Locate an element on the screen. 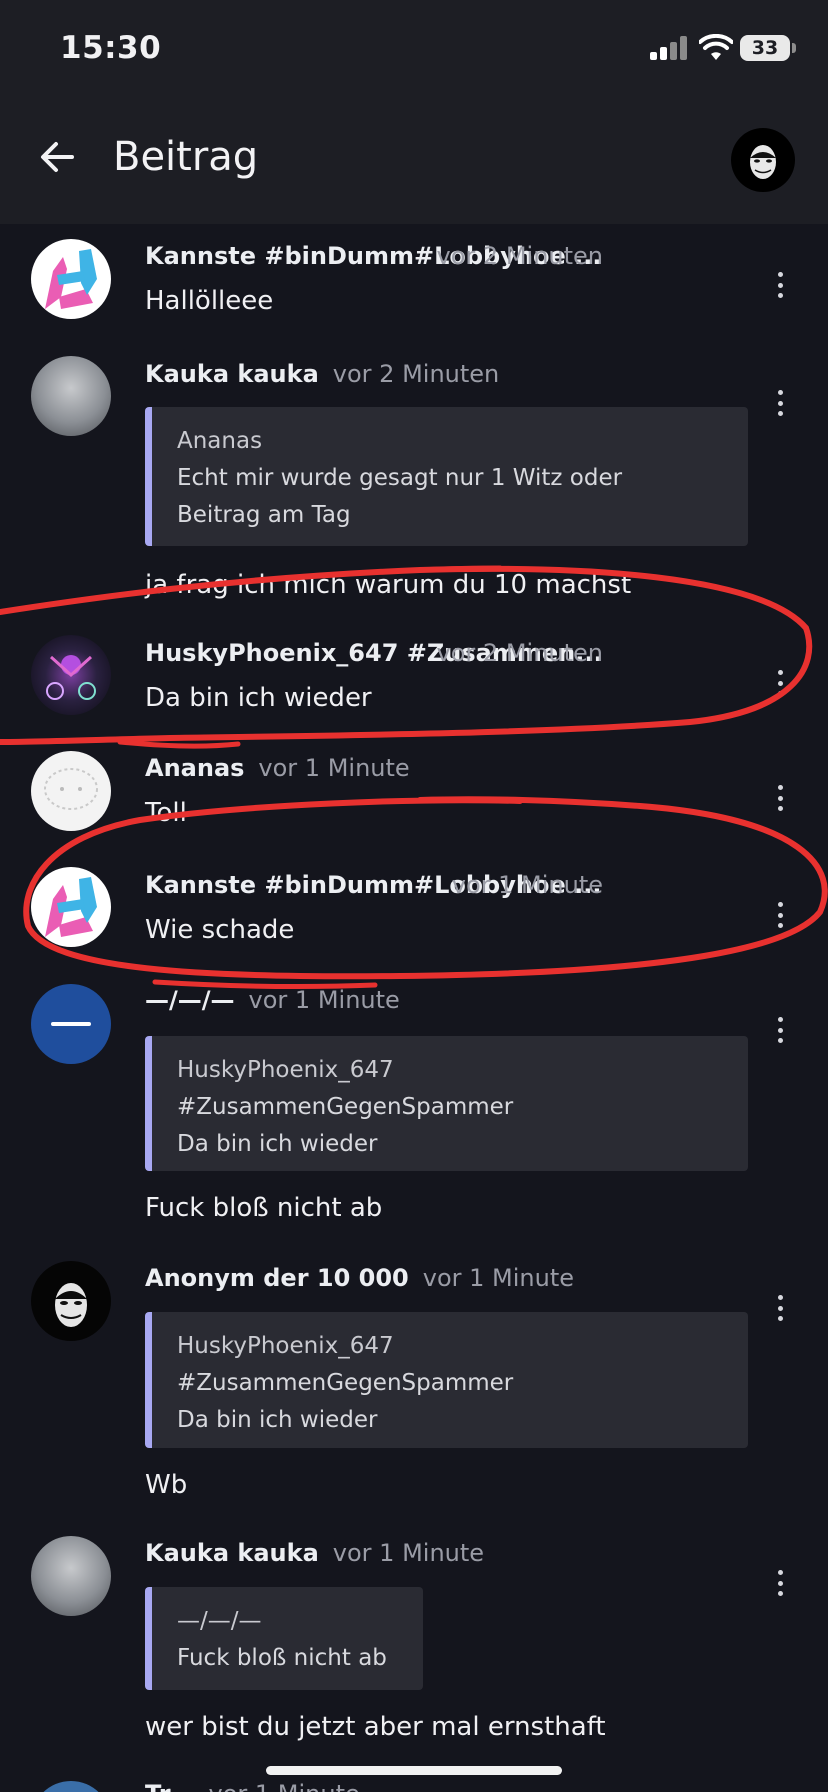  comment-author: —/—/— is located at coordinates (190, 1000).